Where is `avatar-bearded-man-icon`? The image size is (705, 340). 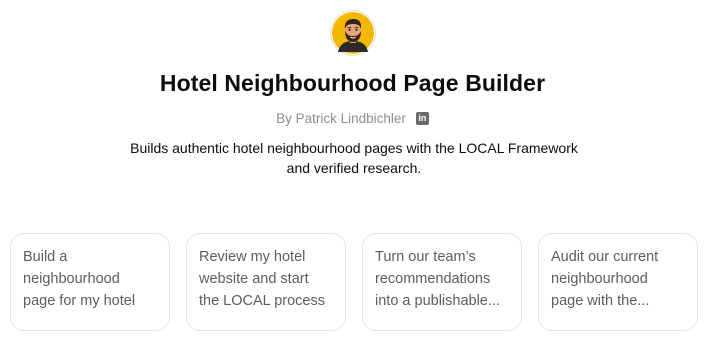
avatar-bearded-man-icon is located at coordinates (353, 33).